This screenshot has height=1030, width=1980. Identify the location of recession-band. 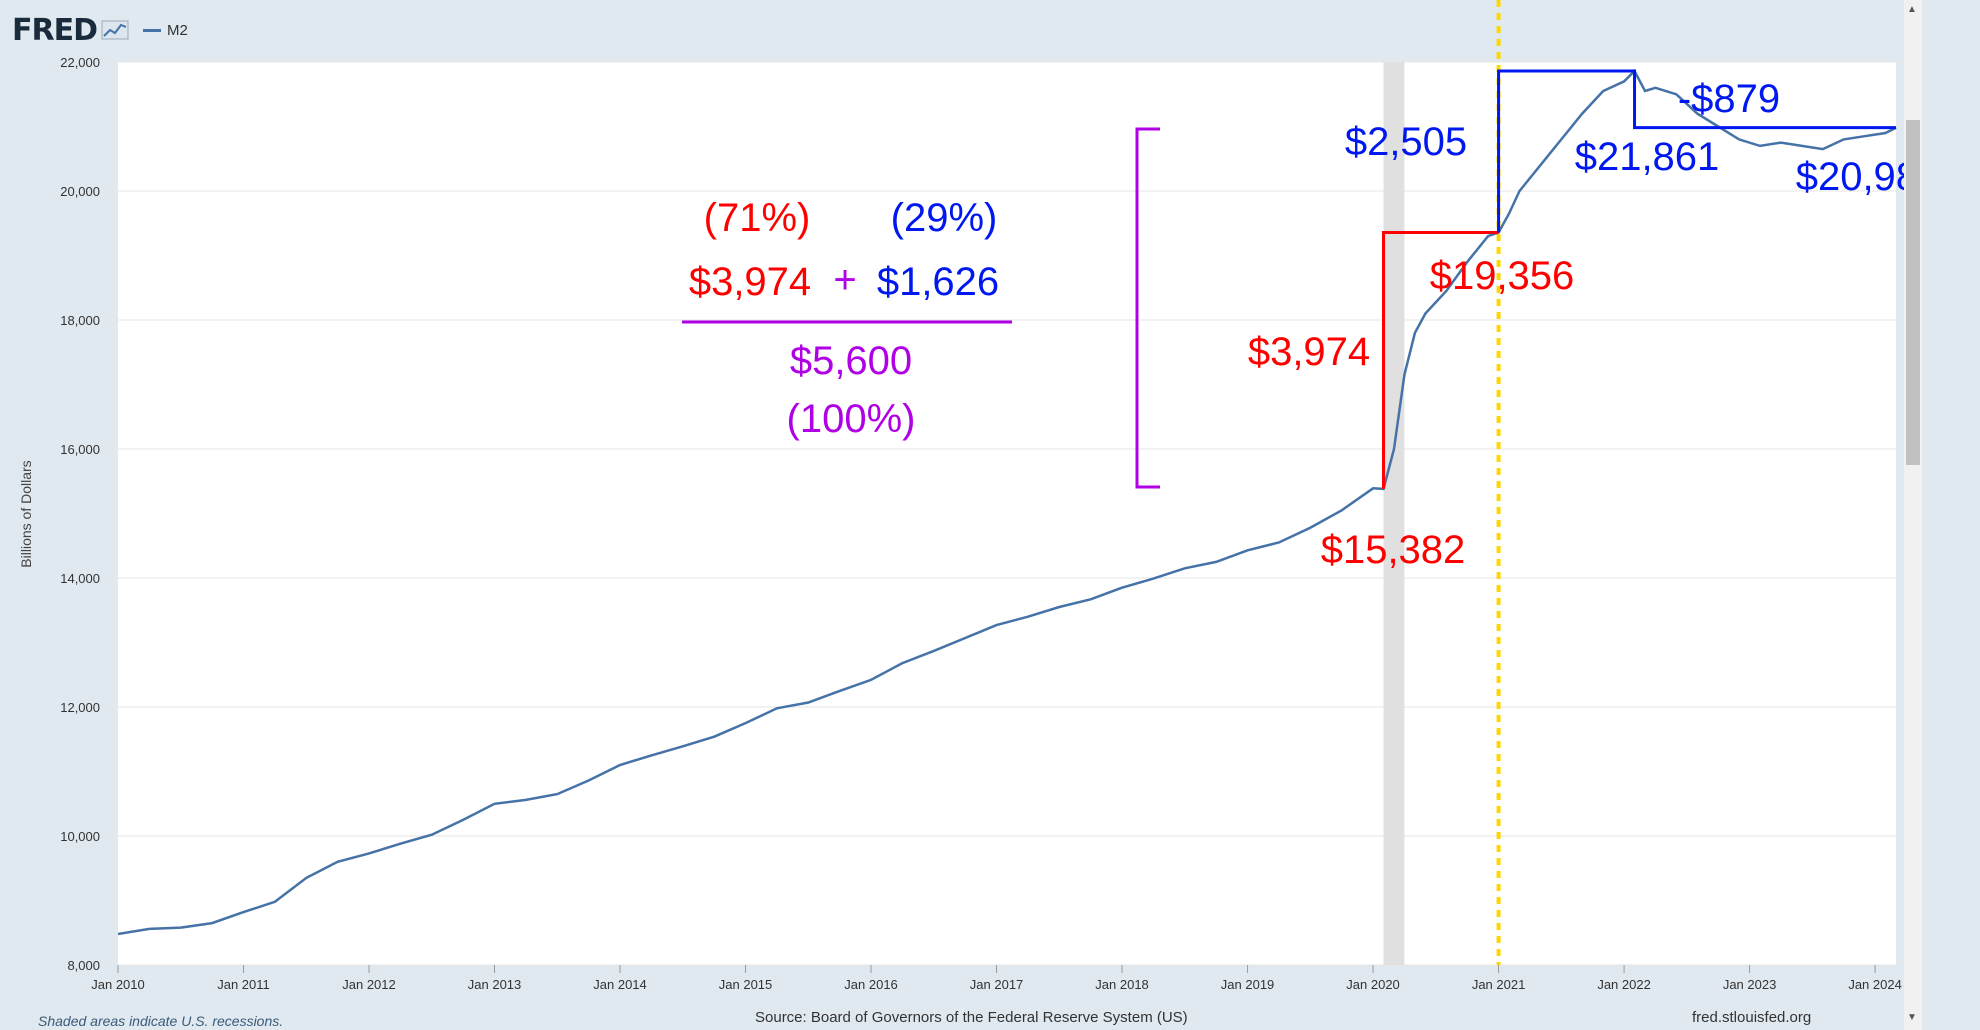
(1394, 513).